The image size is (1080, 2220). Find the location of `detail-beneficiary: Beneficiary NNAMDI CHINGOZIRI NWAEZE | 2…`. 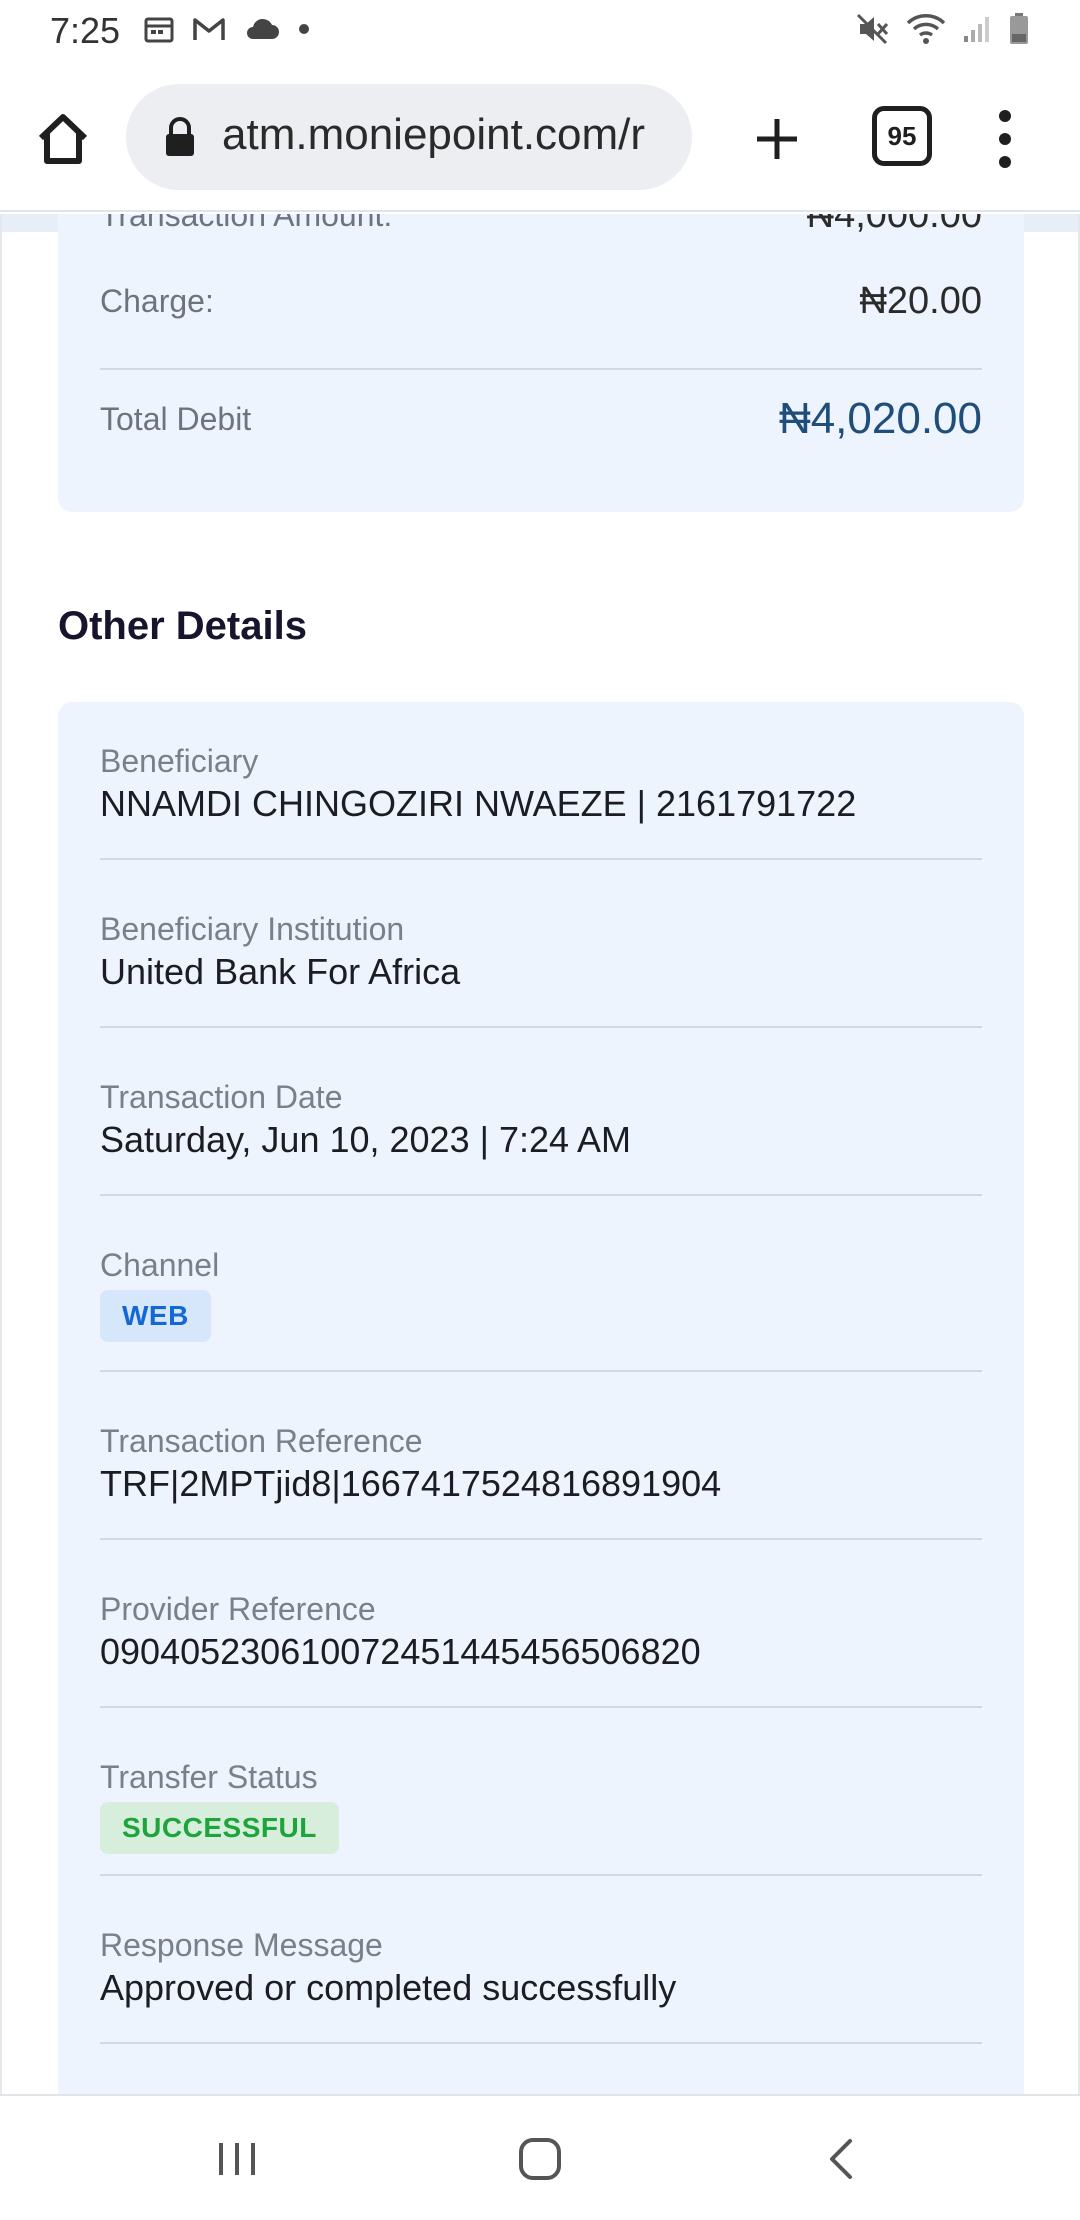

detail-beneficiary: Beneficiary NNAMDI CHINGOZIRI NWAEZE | 2… is located at coordinates (541, 784).